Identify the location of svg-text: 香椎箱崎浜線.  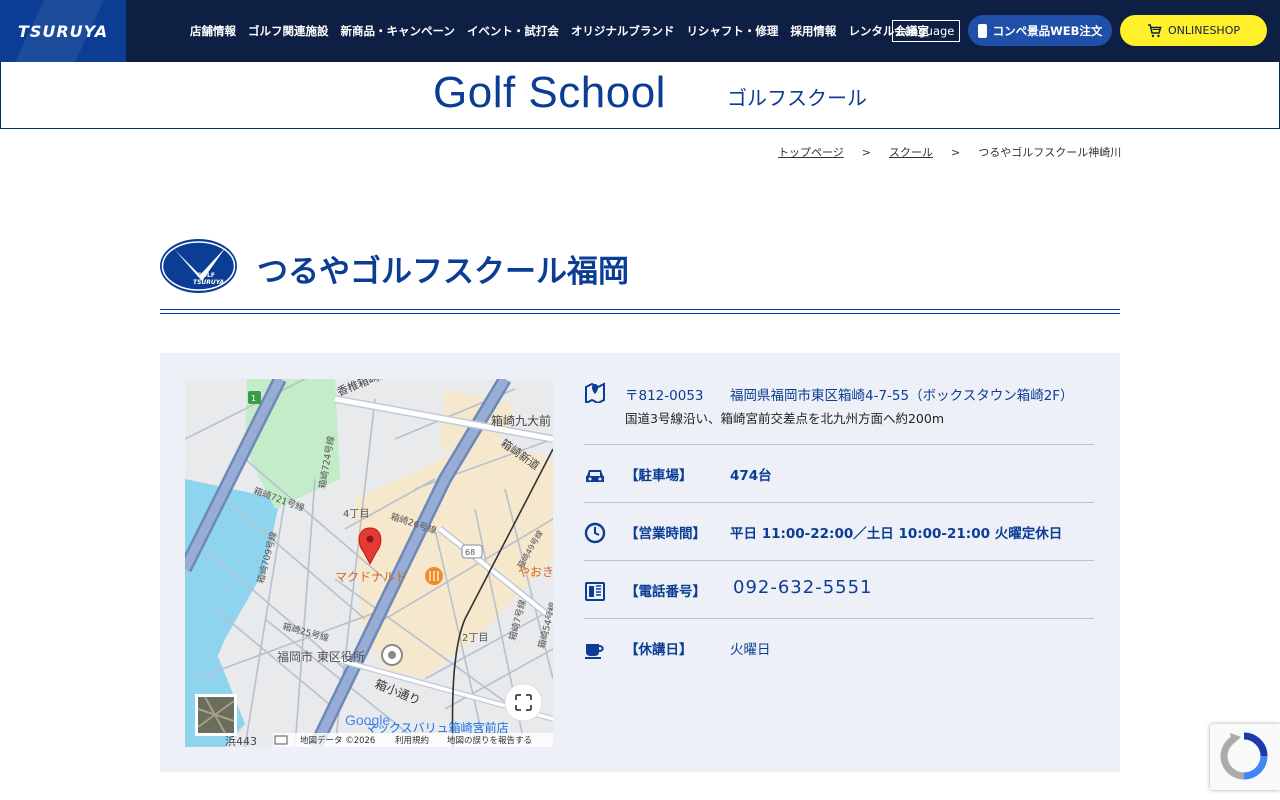
(368, 389).